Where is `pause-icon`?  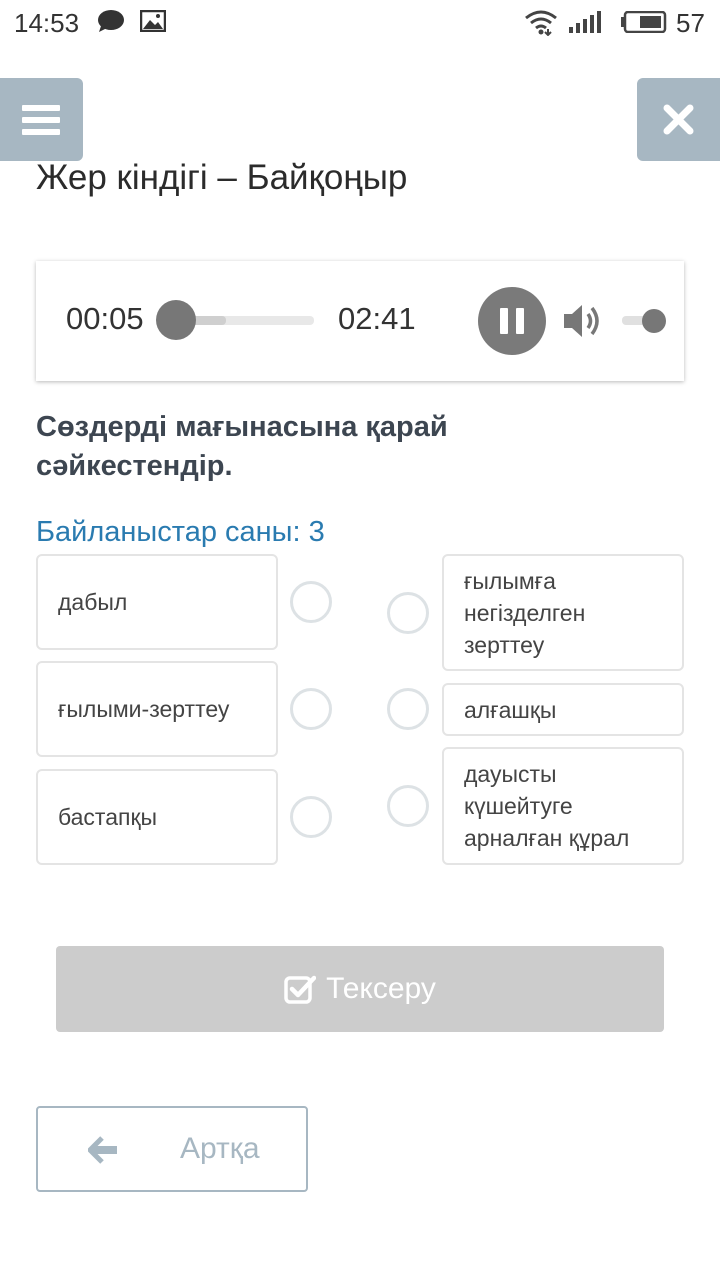 pause-icon is located at coordinates (504, 321).